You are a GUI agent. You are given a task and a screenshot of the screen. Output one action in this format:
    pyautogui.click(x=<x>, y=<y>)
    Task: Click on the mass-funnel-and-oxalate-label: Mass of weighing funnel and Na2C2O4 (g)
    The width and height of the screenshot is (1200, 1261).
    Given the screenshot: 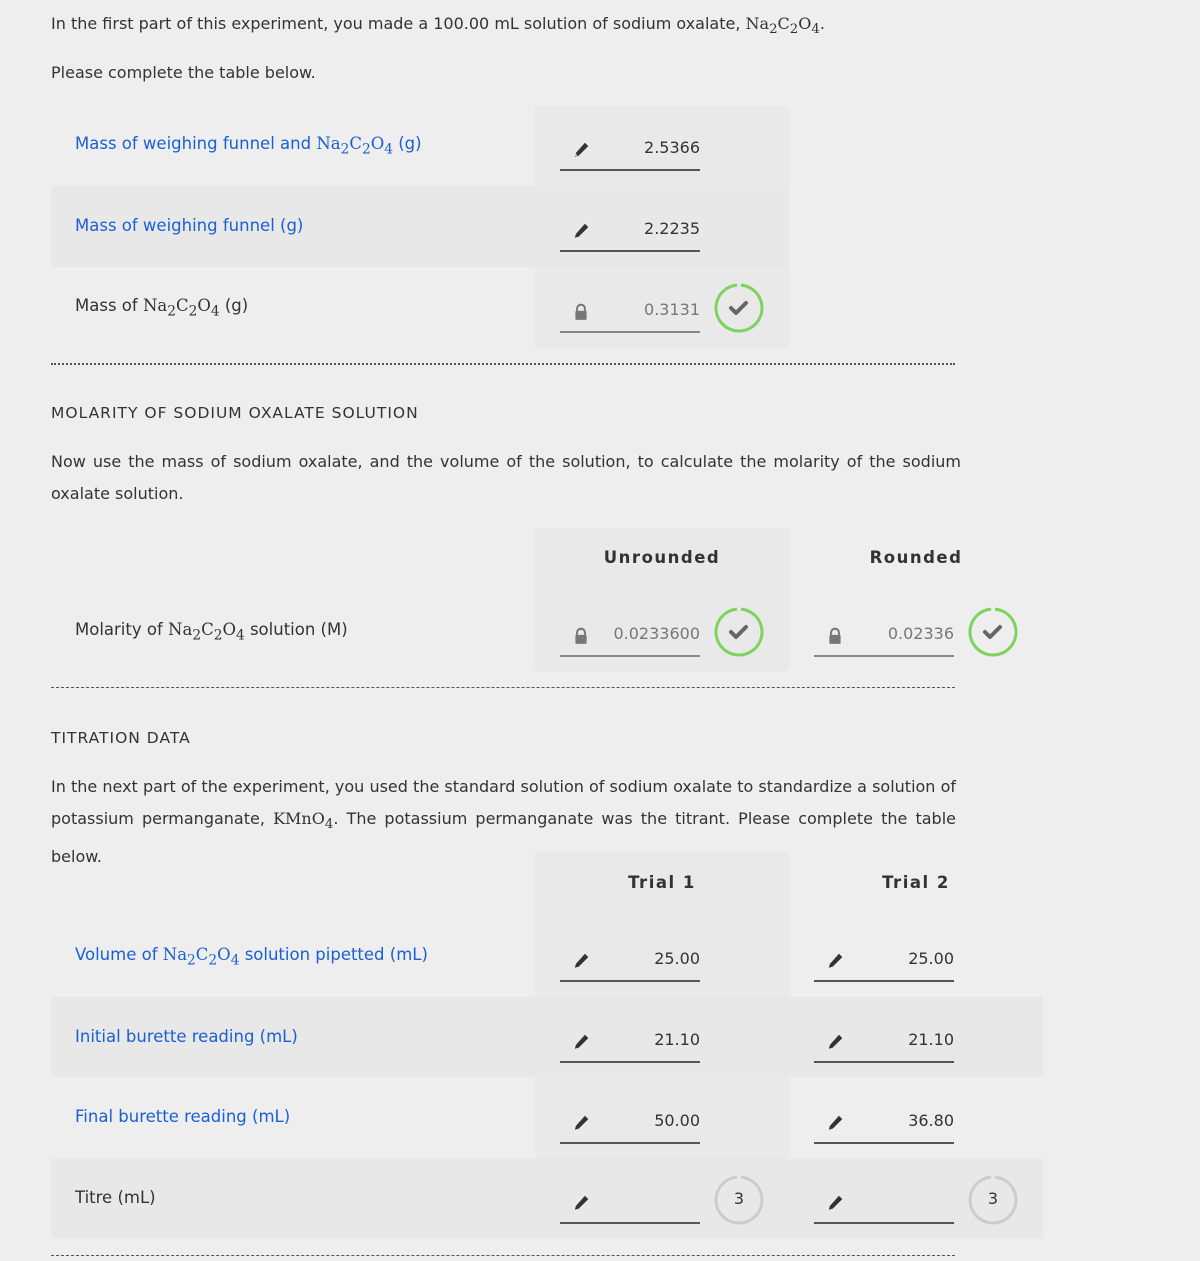 What is the action you would take?
    pyautogui.click(x=248, y=145)
    